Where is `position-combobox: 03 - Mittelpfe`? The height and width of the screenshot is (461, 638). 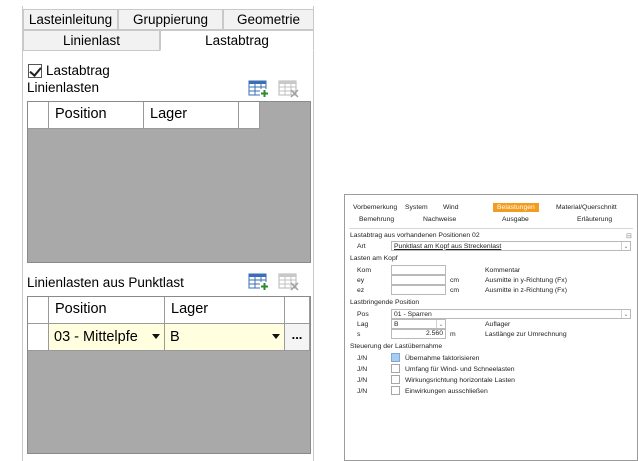
position-combobox: 03 - Mittelpfe is located at coordinates (107, 337).